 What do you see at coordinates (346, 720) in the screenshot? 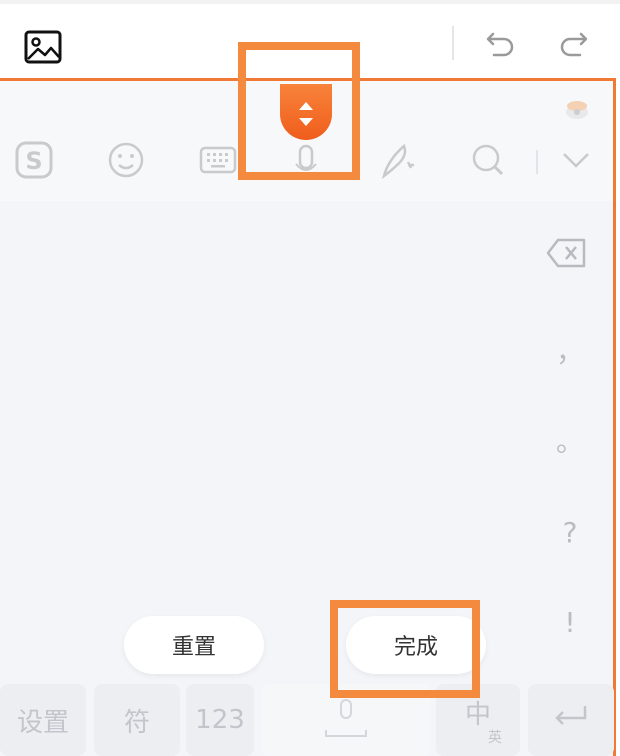
I see `space-mic-icon` at bounding box center [346, 720].